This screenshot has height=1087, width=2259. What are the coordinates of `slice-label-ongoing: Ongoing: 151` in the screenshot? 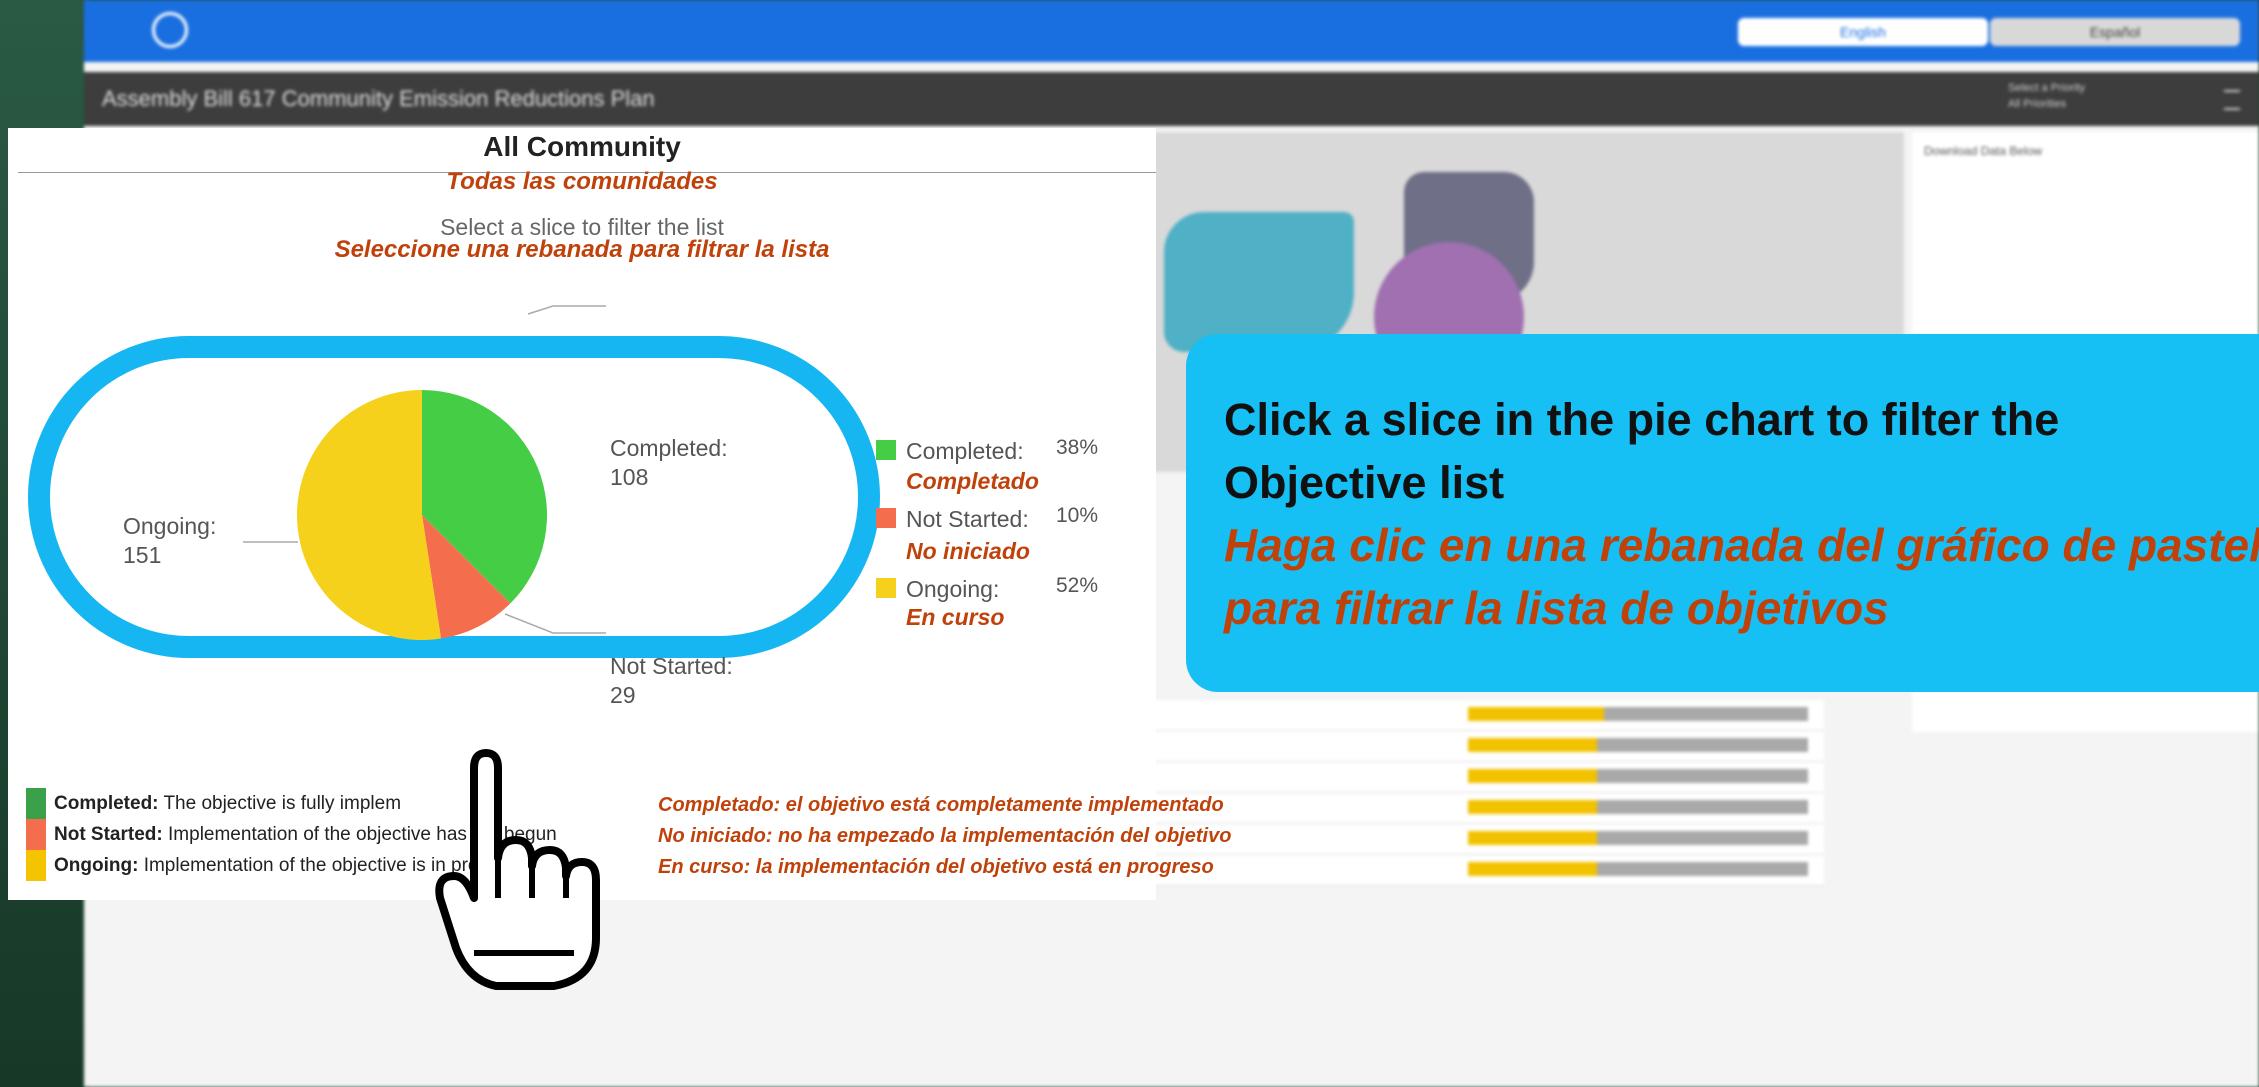 It's located at (170, 540).